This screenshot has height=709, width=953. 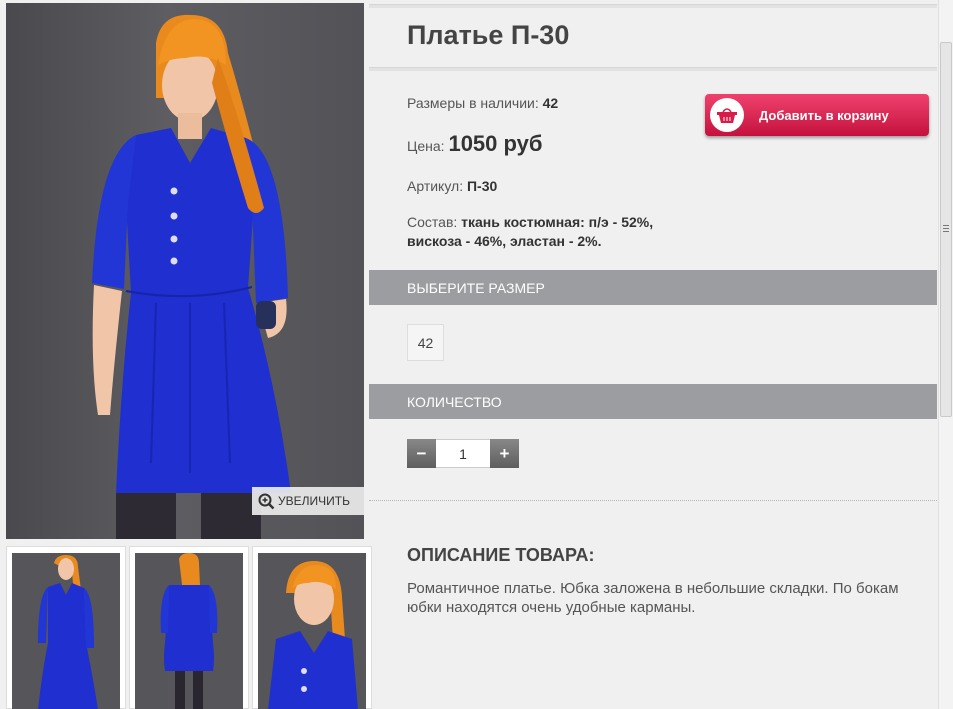 I want to click on quantity-decrease-button: −, so click(x=421, y=453).